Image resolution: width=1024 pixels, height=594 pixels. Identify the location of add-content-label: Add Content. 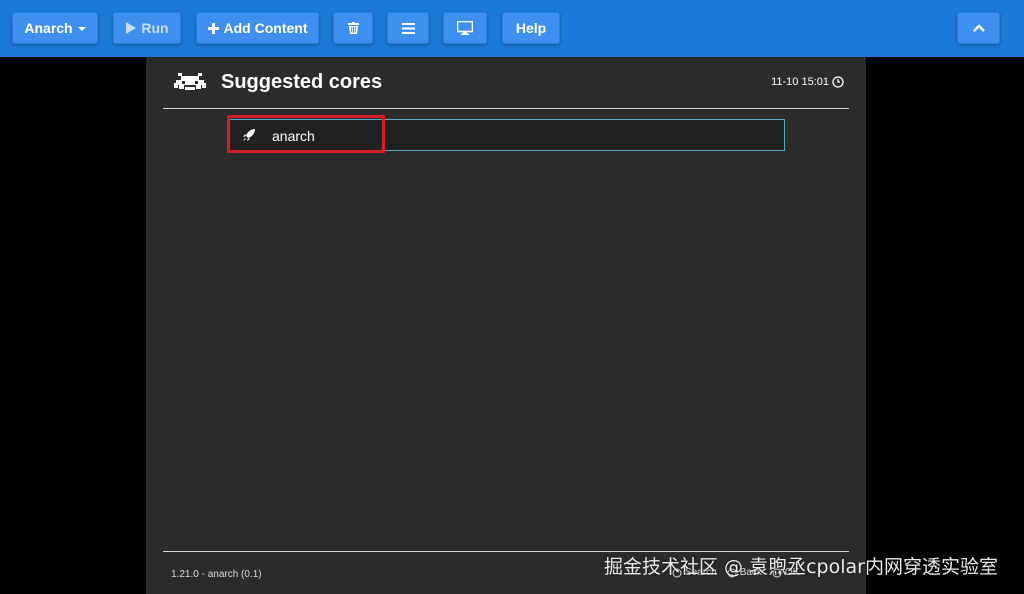
(265, 28).